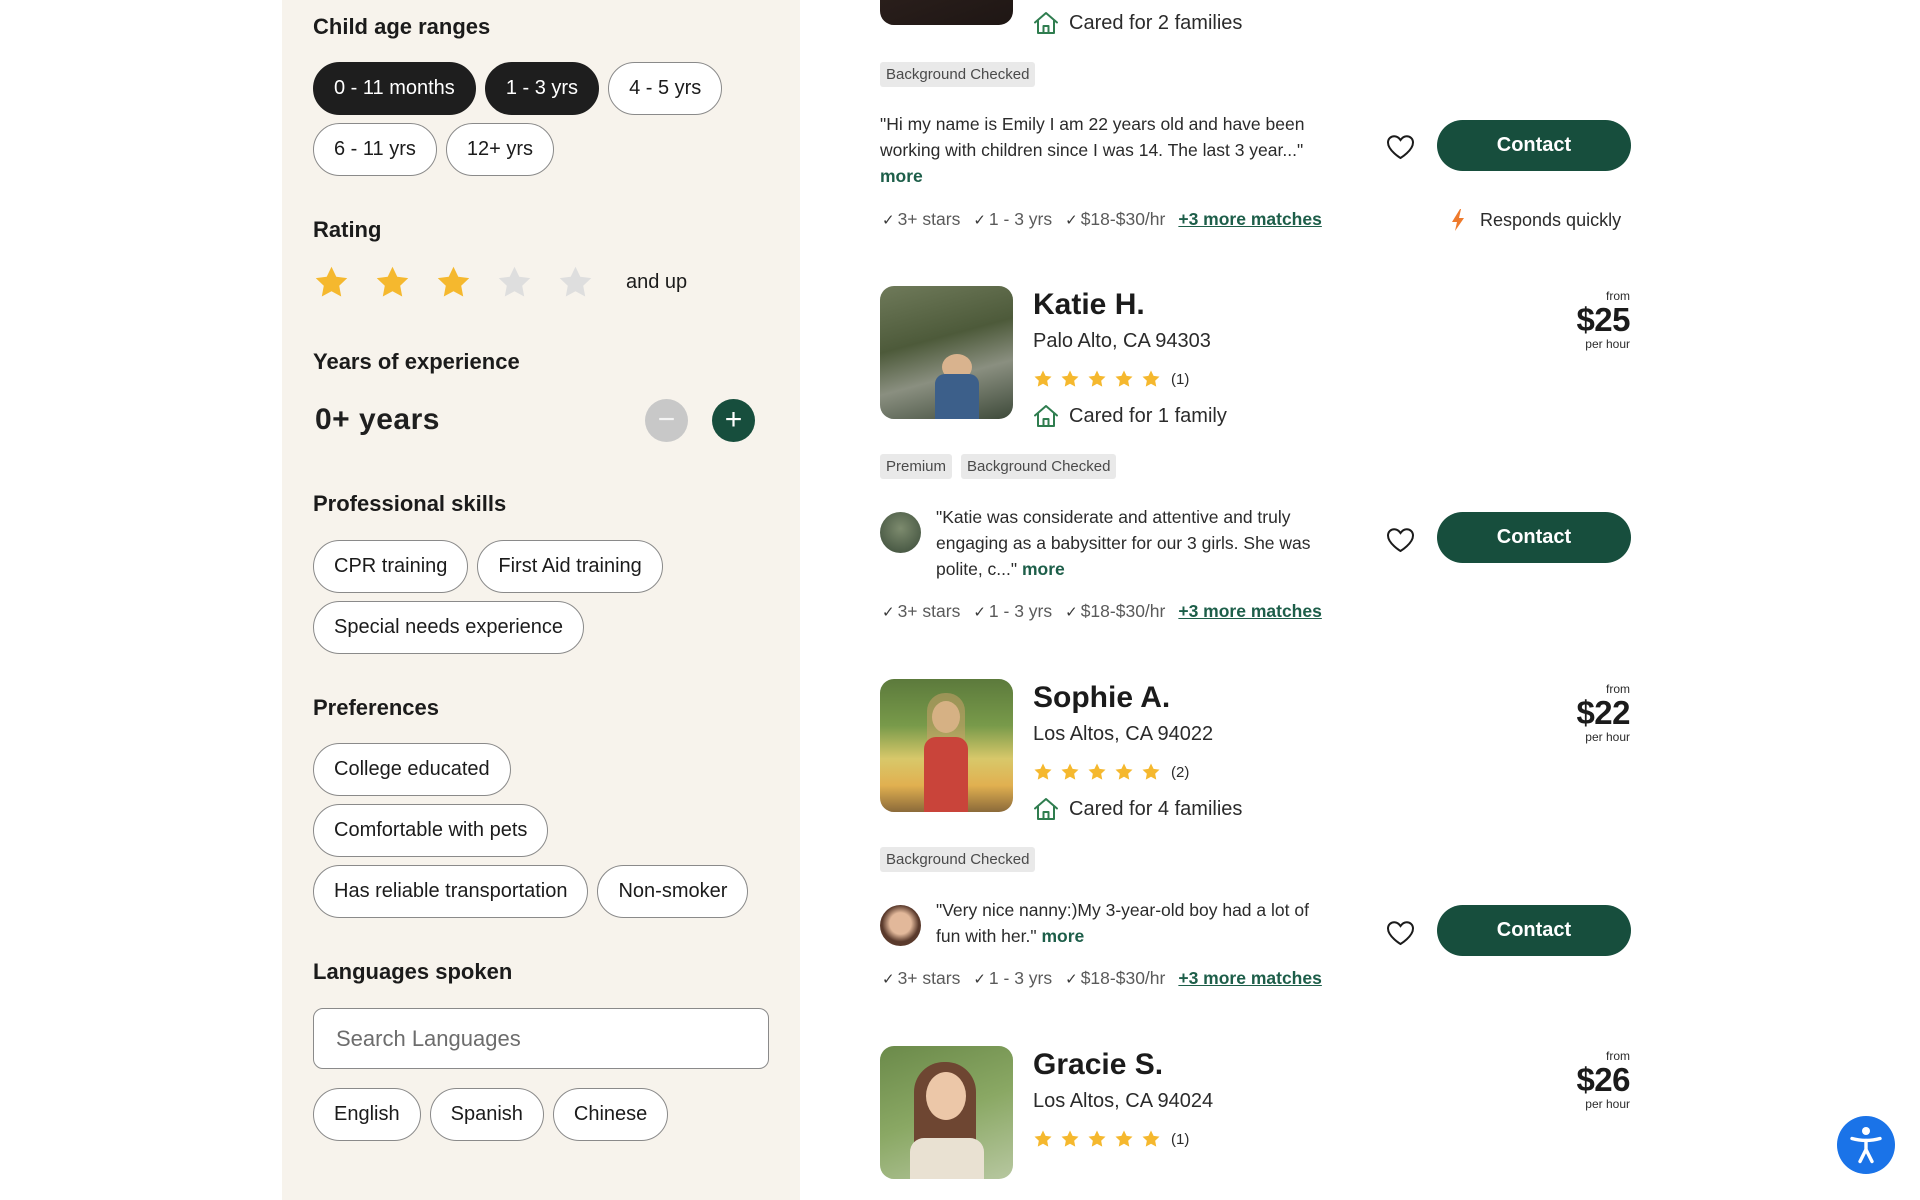 This screenshot has height=1200, width=1920. What do you see at coordinates (570, 566) in the screenshot?
I see `skill-chip-first-aid: First Aid training` at bounding box center [570, 566].